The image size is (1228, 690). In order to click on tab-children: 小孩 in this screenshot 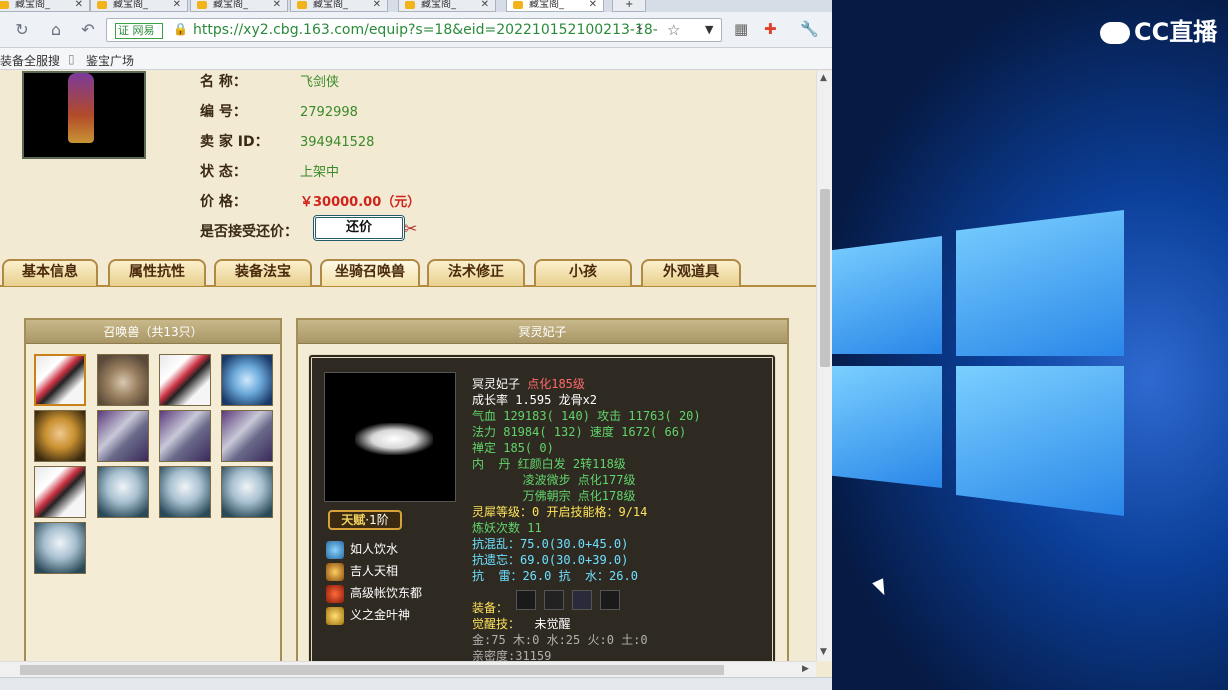, I will do `click(583, 272)`.